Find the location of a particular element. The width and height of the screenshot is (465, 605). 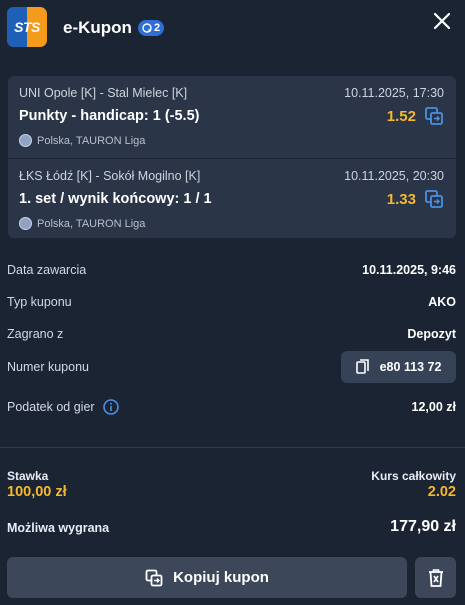

detail-tax-row: Podatek od gier 12,00 zł is located at coordinates (231, 407).